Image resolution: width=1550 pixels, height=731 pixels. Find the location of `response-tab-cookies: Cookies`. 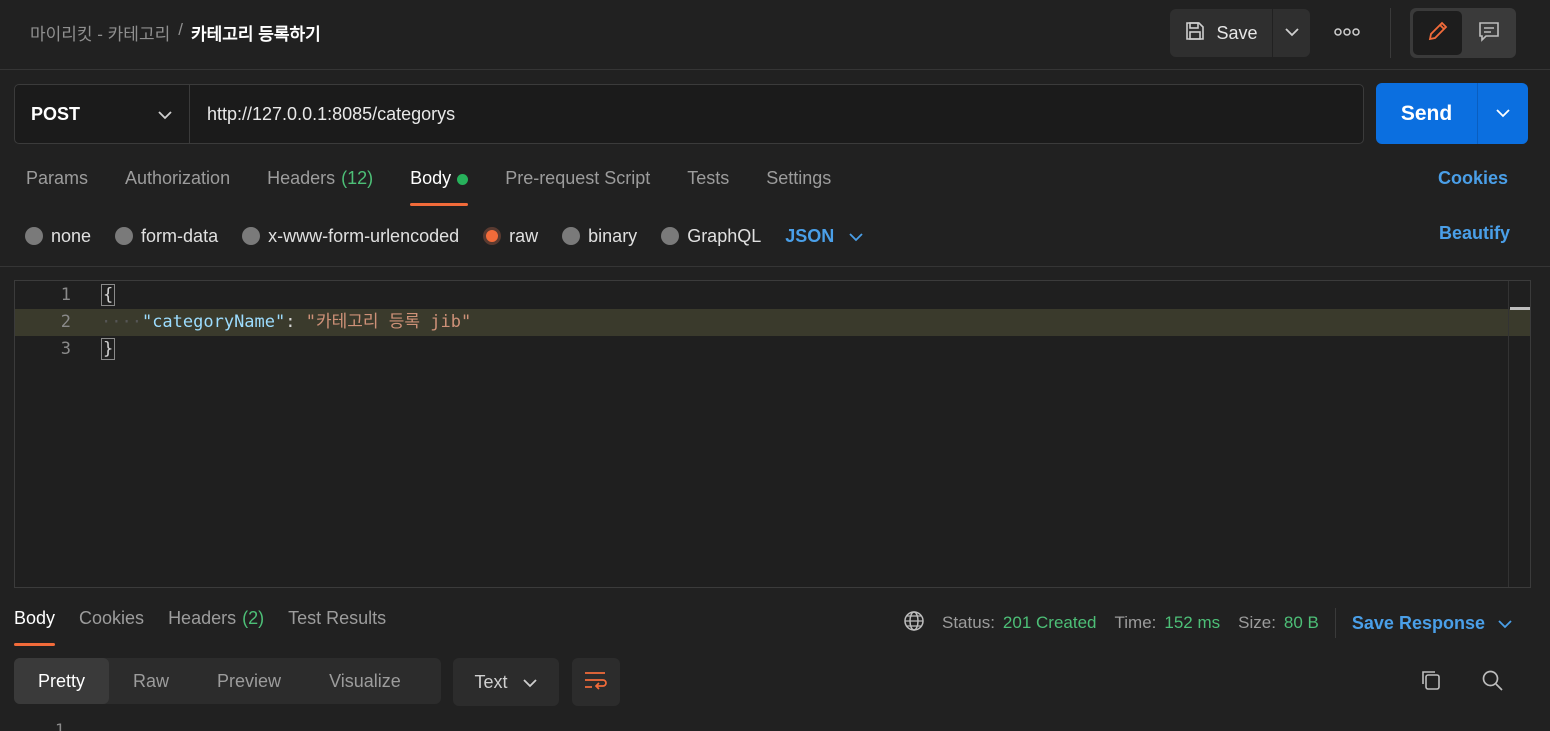

response-tab-cookies: Cookies is located at coordinates (111, 627).